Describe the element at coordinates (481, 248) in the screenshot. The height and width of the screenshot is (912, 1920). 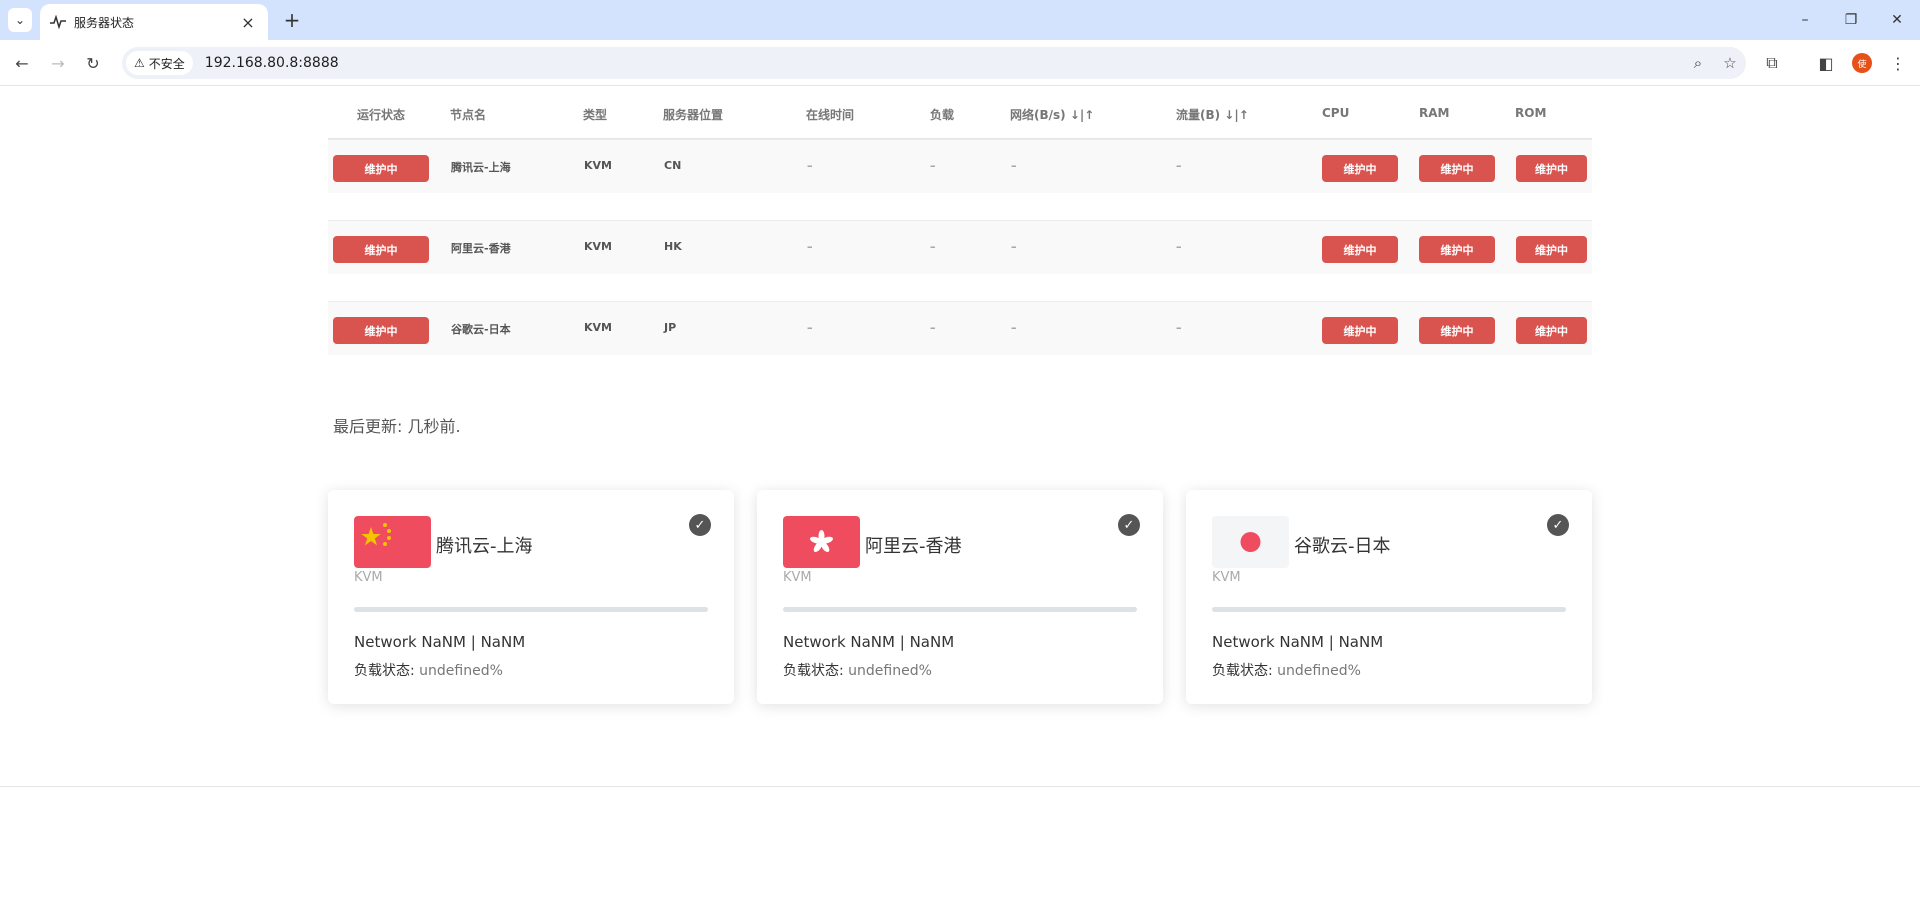
I see `node-name-cell: 阿里云-香港` at that location.